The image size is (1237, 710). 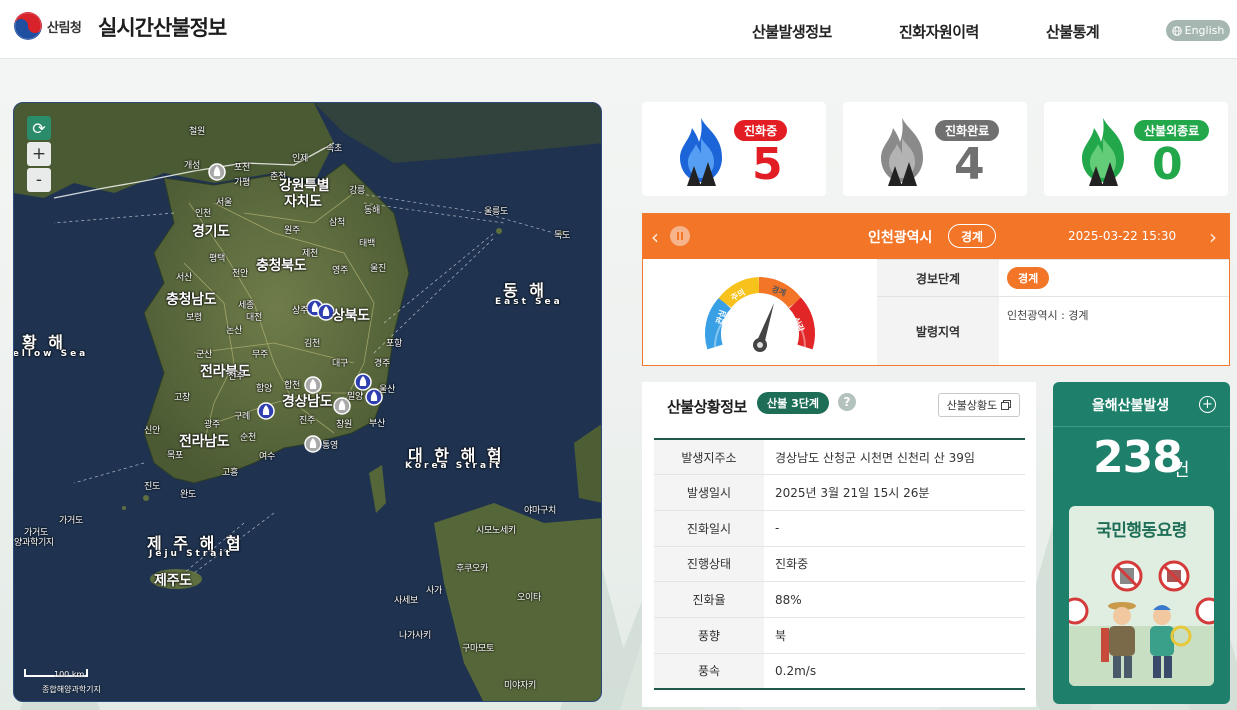 I want to click on yearly-title: 올해산불발생, so click(x=1130, y=406).